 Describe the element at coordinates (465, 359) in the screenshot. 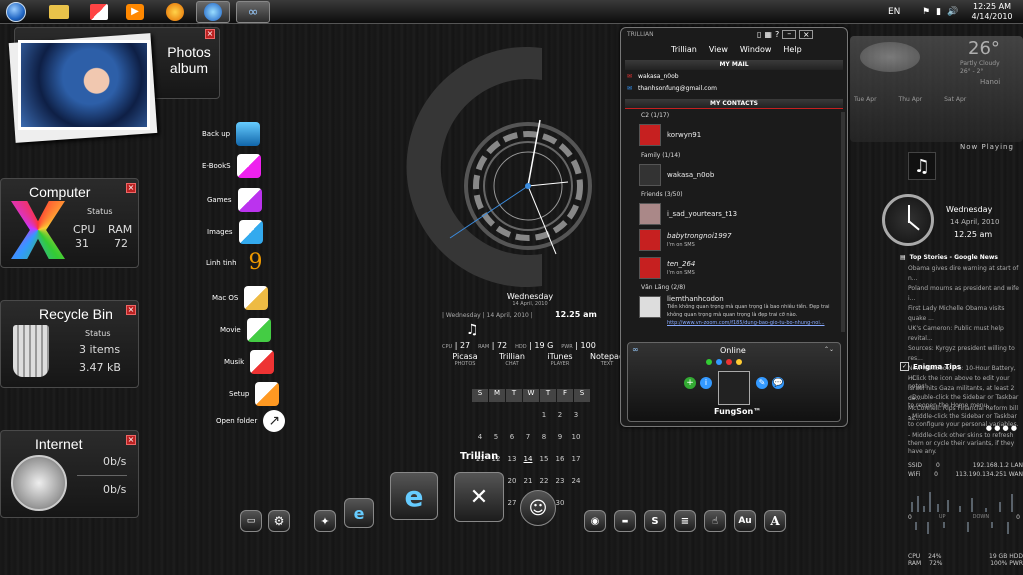

I see `launch-picasa: Picasa PHOTOS` at that location.